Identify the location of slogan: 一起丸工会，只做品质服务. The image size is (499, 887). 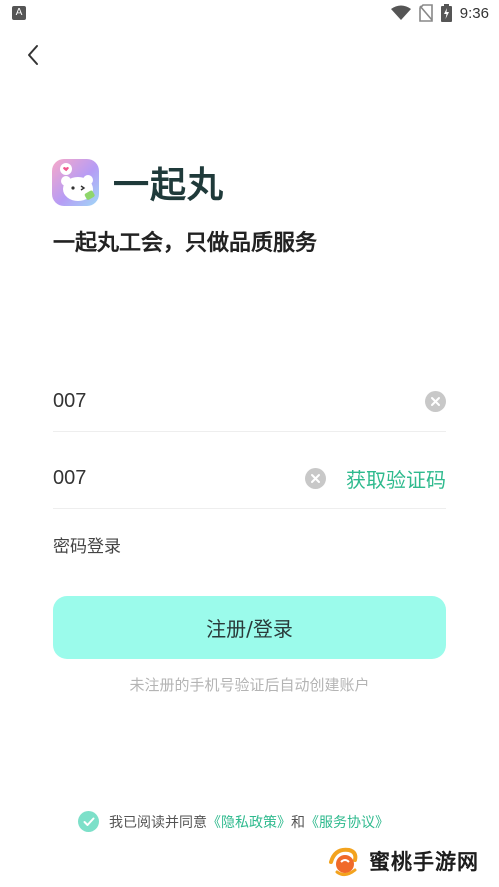
(185, 243).